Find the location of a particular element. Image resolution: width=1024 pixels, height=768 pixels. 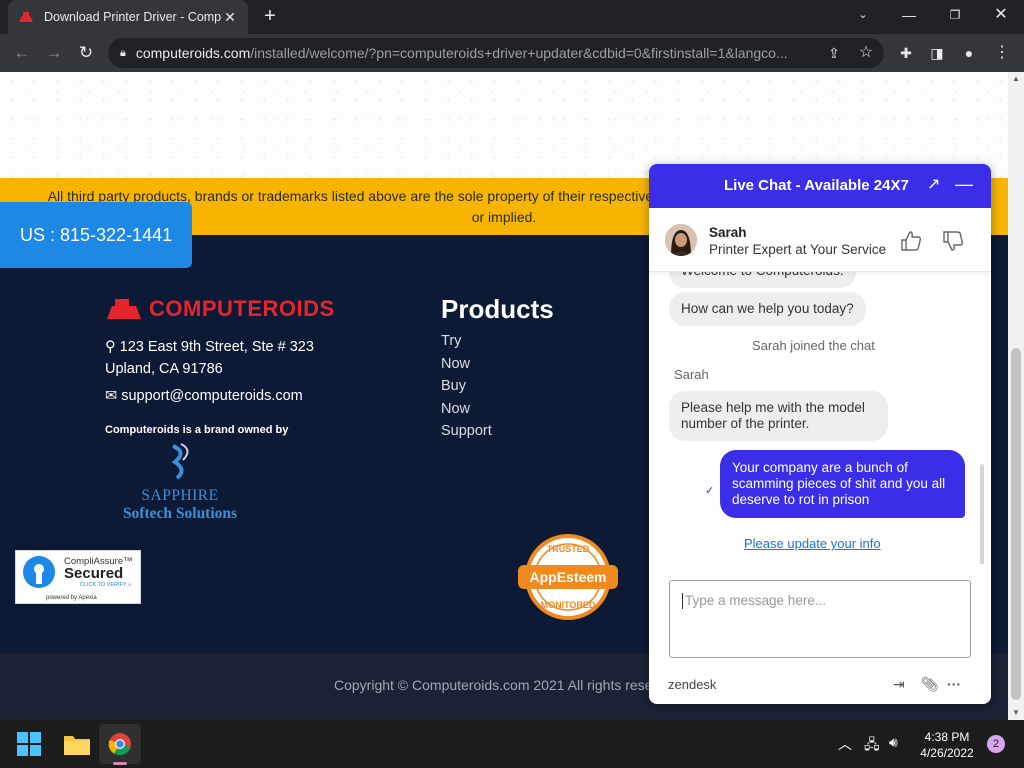

network-icon: 🖧︎ is located at coordinates (872, 746).